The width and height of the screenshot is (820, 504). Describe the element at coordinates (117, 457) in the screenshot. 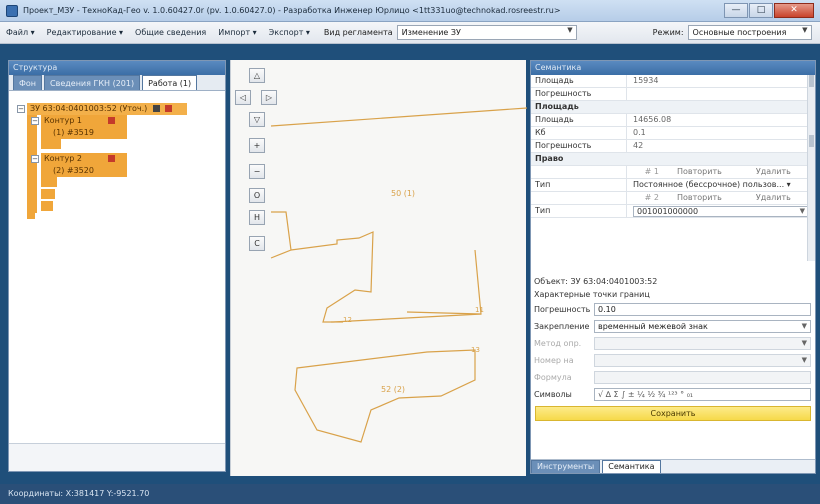

I see `horizontal-scrollbar` at that location.